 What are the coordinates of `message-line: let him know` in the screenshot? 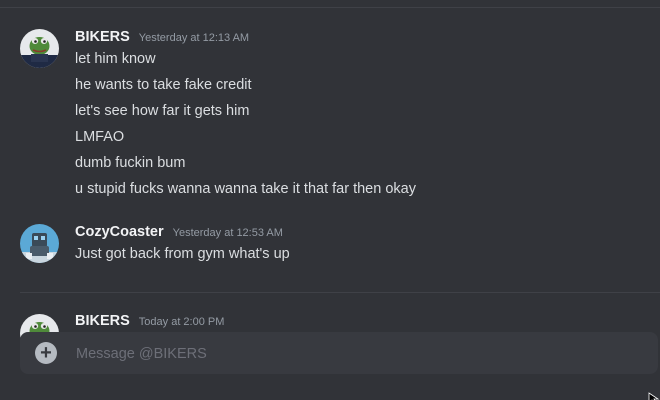 It's located at (115, 59).